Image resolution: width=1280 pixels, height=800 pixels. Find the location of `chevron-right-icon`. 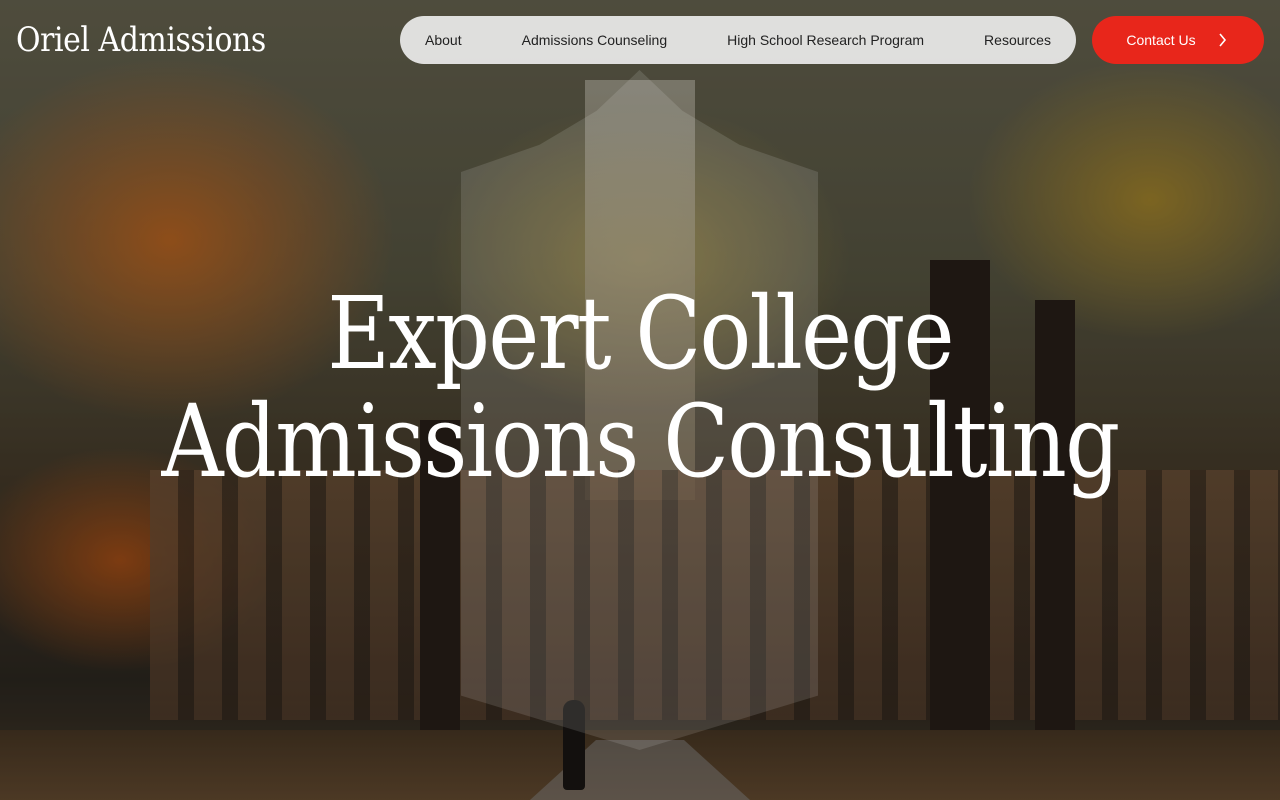

chevron-right-icon is located at coordinates (1222, 40).